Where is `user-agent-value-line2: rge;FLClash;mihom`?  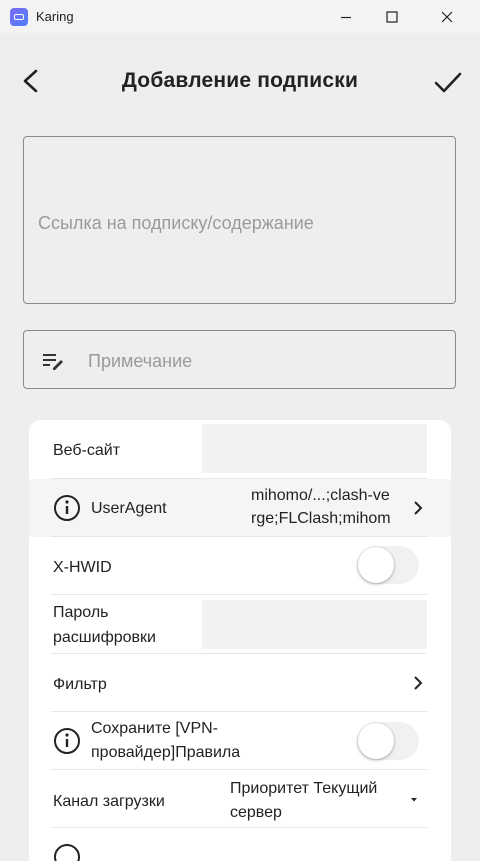 user-agent-value-line2: rge;FLClash;mihom is located at coordinates (321, 518).